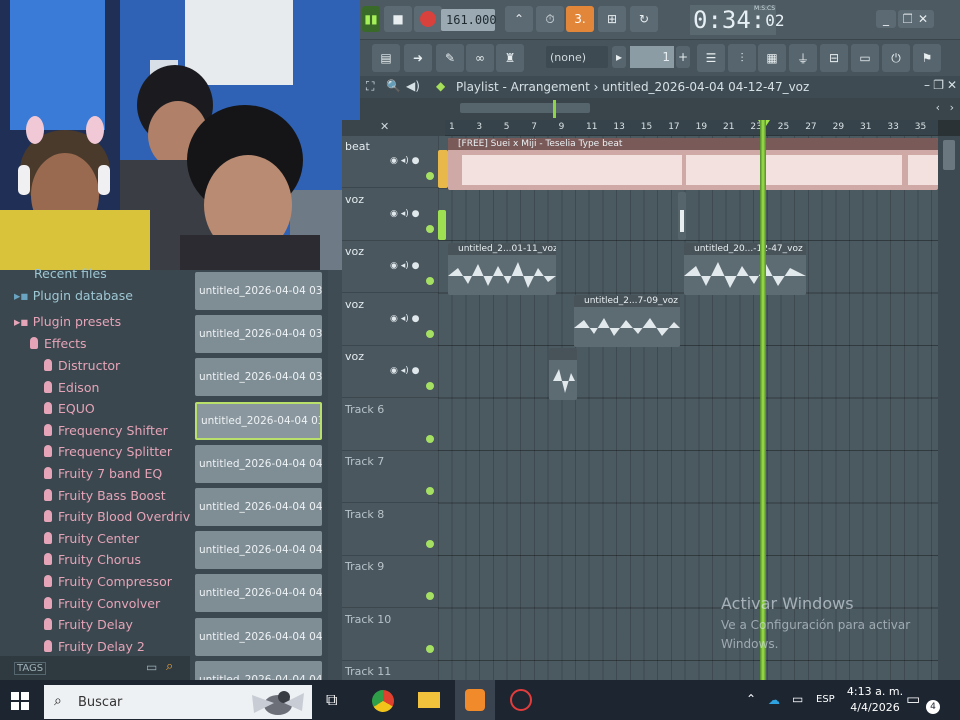 The height and width of the screenshot is (720, 960). Describe the element at coordinates (577, 57) in the screenshot. I see `pattern-selector: (none)` at that location.